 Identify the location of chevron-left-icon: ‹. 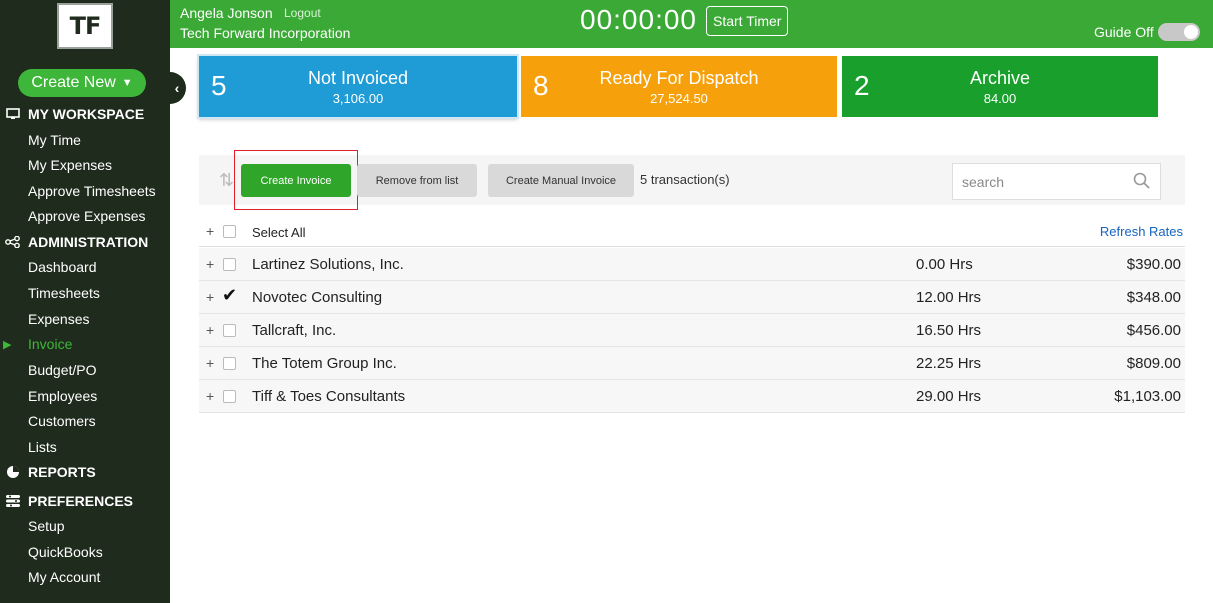
(177, 88).